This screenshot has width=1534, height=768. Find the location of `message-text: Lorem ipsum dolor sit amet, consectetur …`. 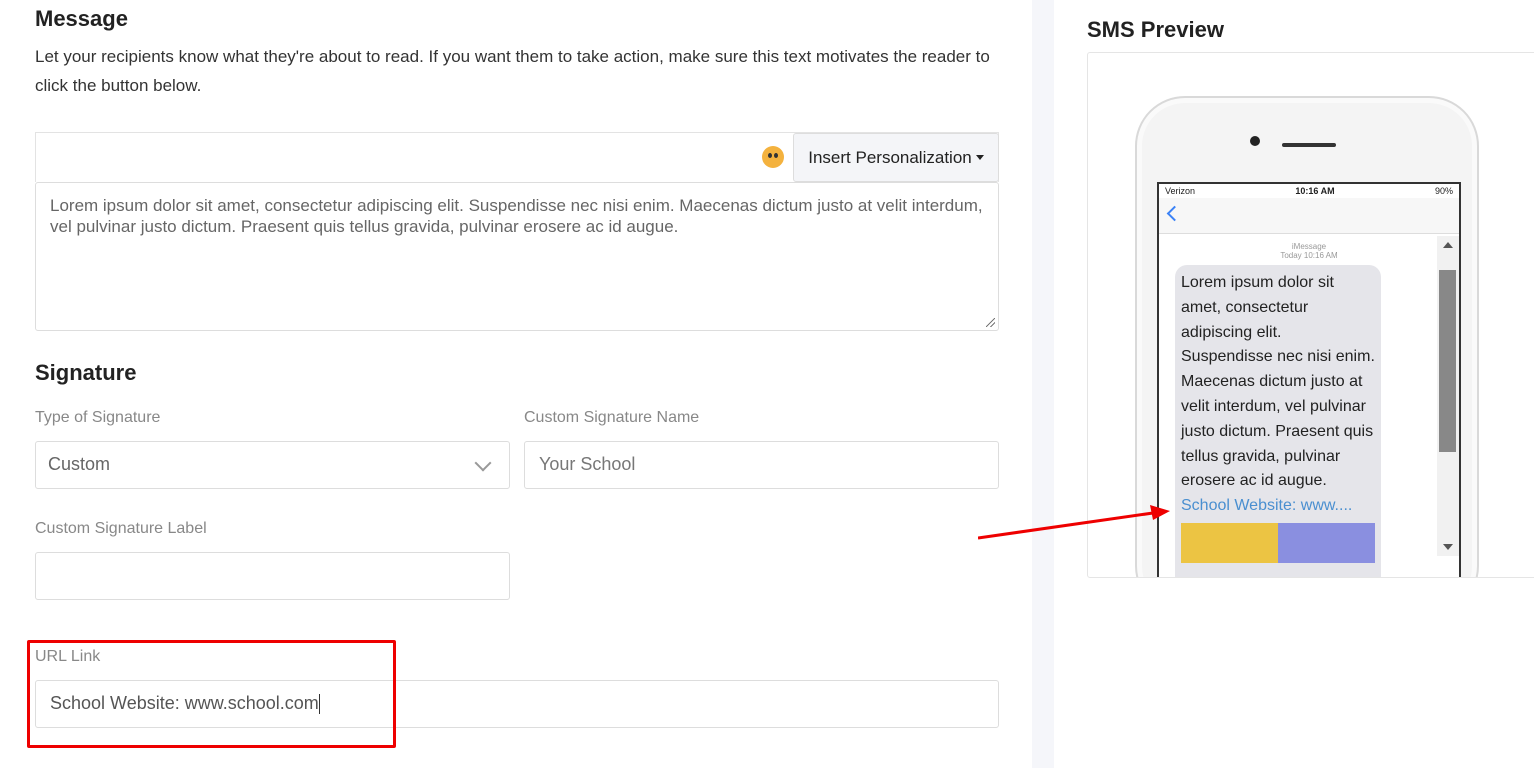

message-text: Lorem ipsum dolor sit amet, consectetur … is located at coordinates (516, 216).